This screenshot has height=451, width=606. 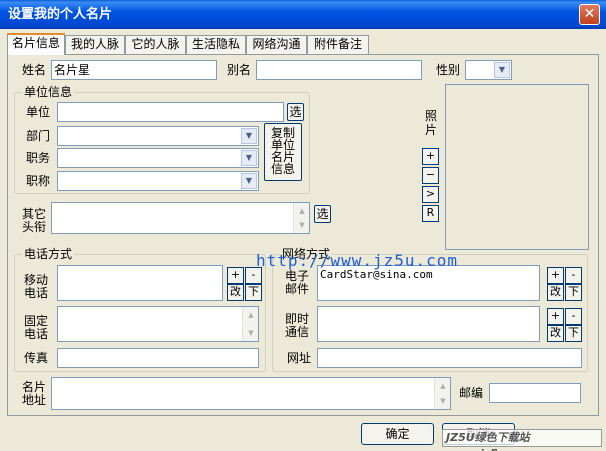 What do you see at coordinates (48, 254) in the screenshot?
I see `phone-group-title: 电话方式` at bounding box center [48, 254].